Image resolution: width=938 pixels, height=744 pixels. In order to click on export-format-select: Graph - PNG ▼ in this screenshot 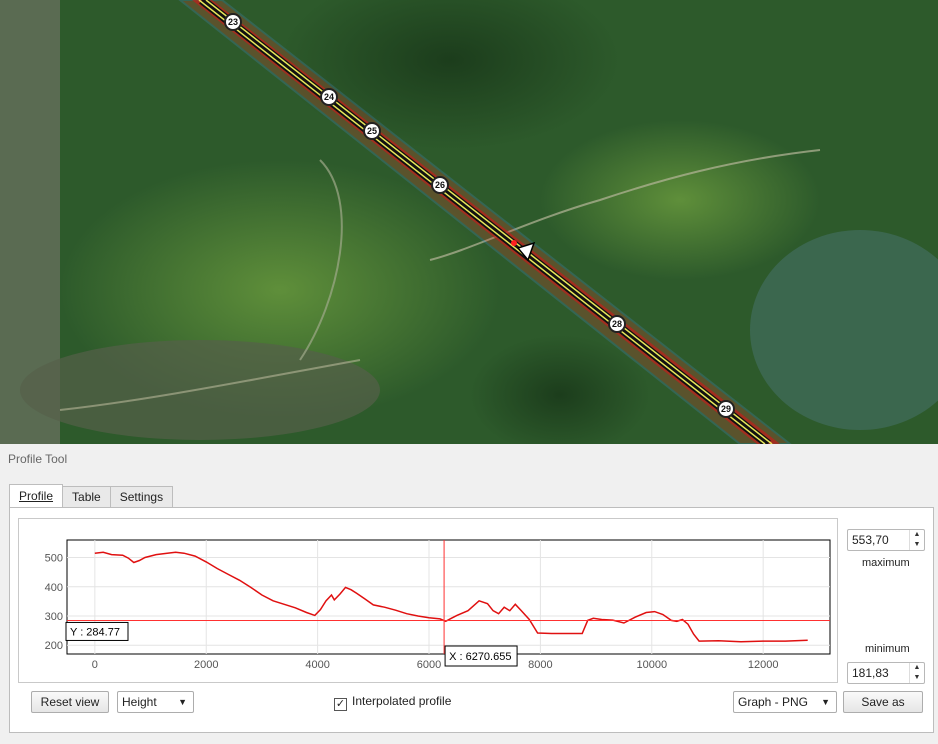, I will do `click(785, 702)`.